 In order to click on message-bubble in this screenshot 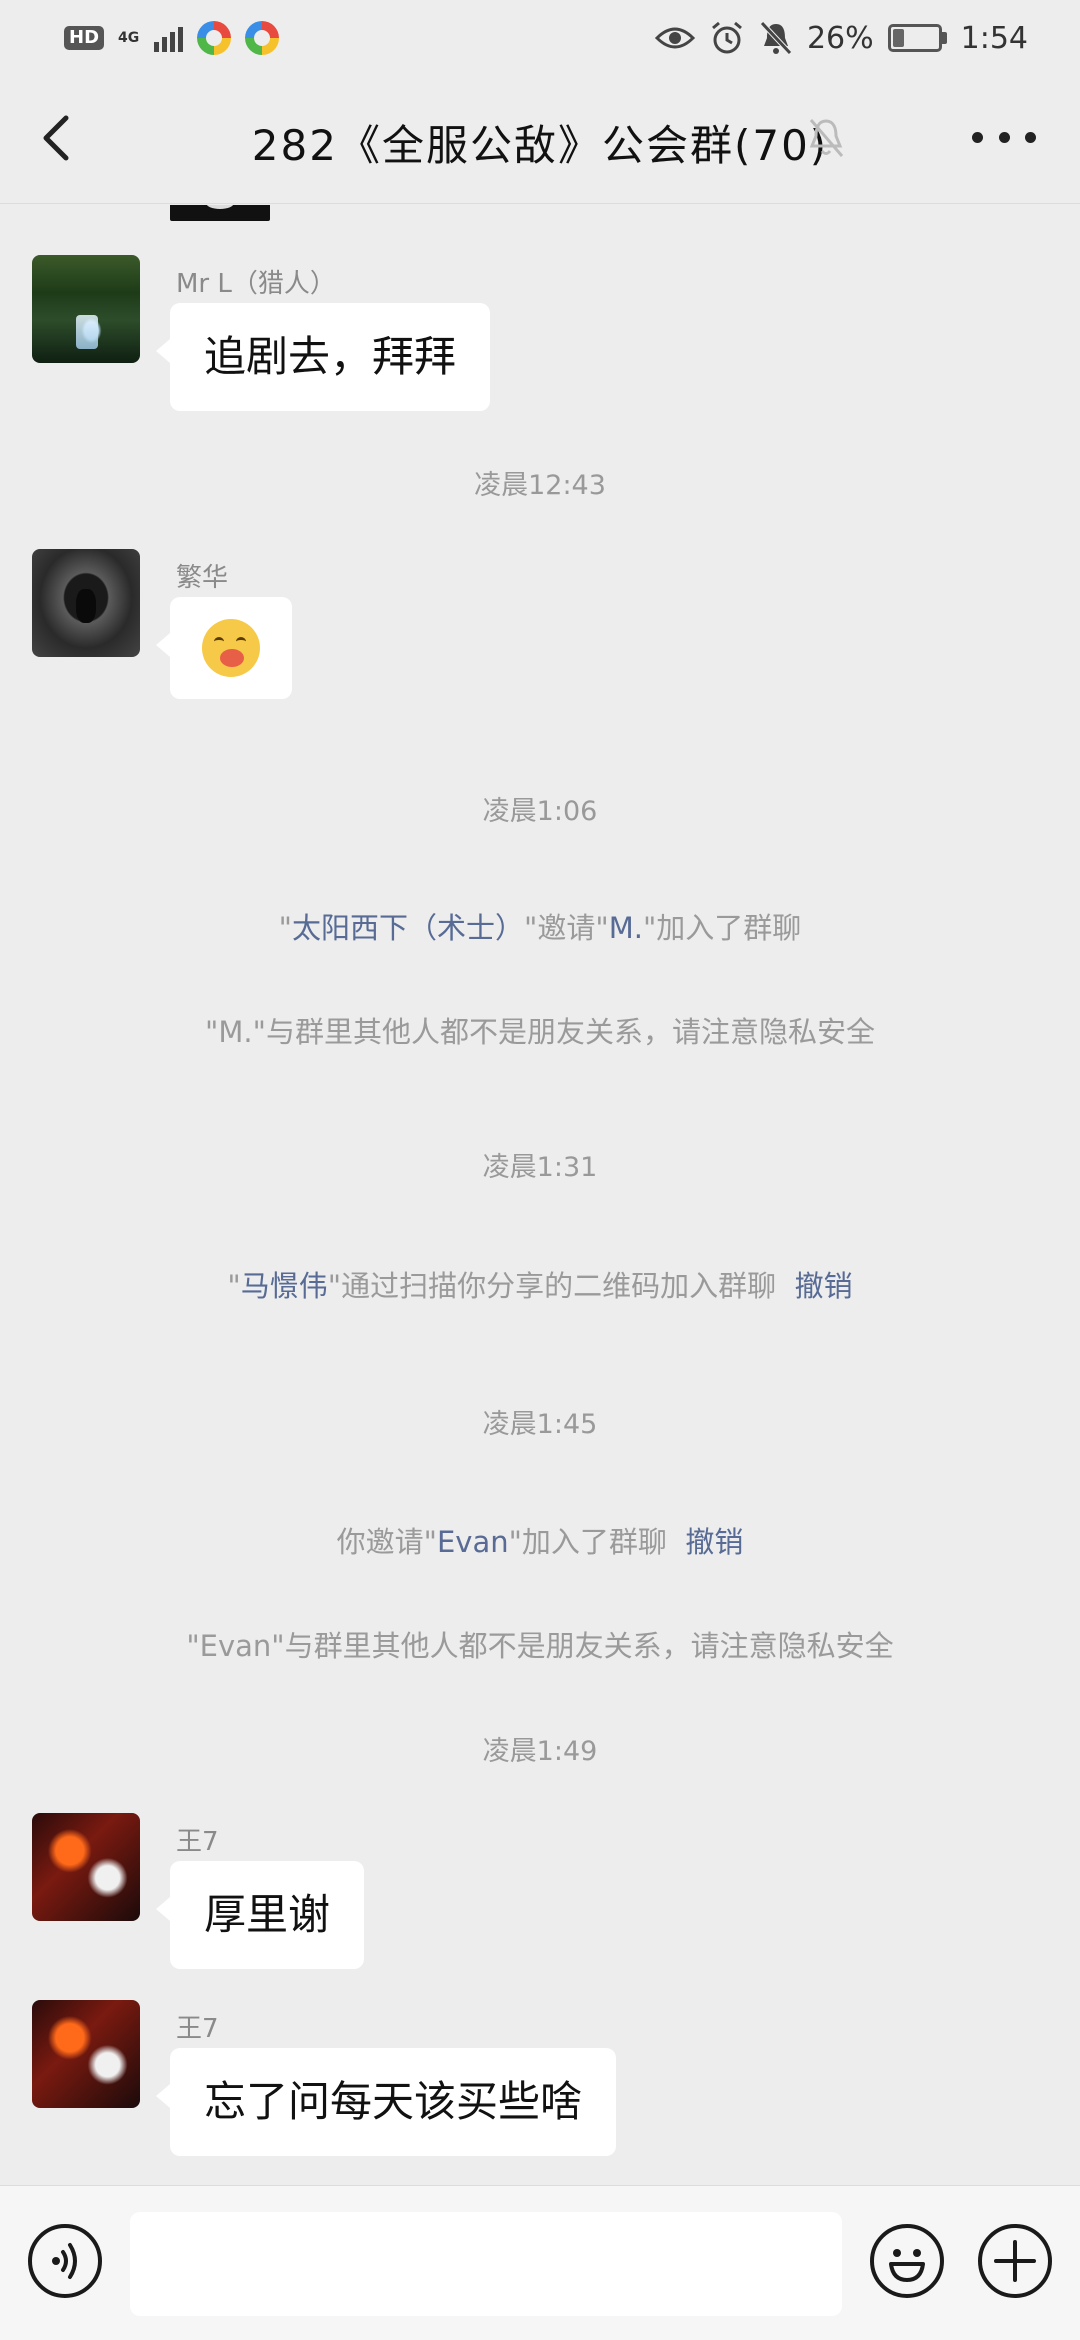, I will do `click(224, 648)`.